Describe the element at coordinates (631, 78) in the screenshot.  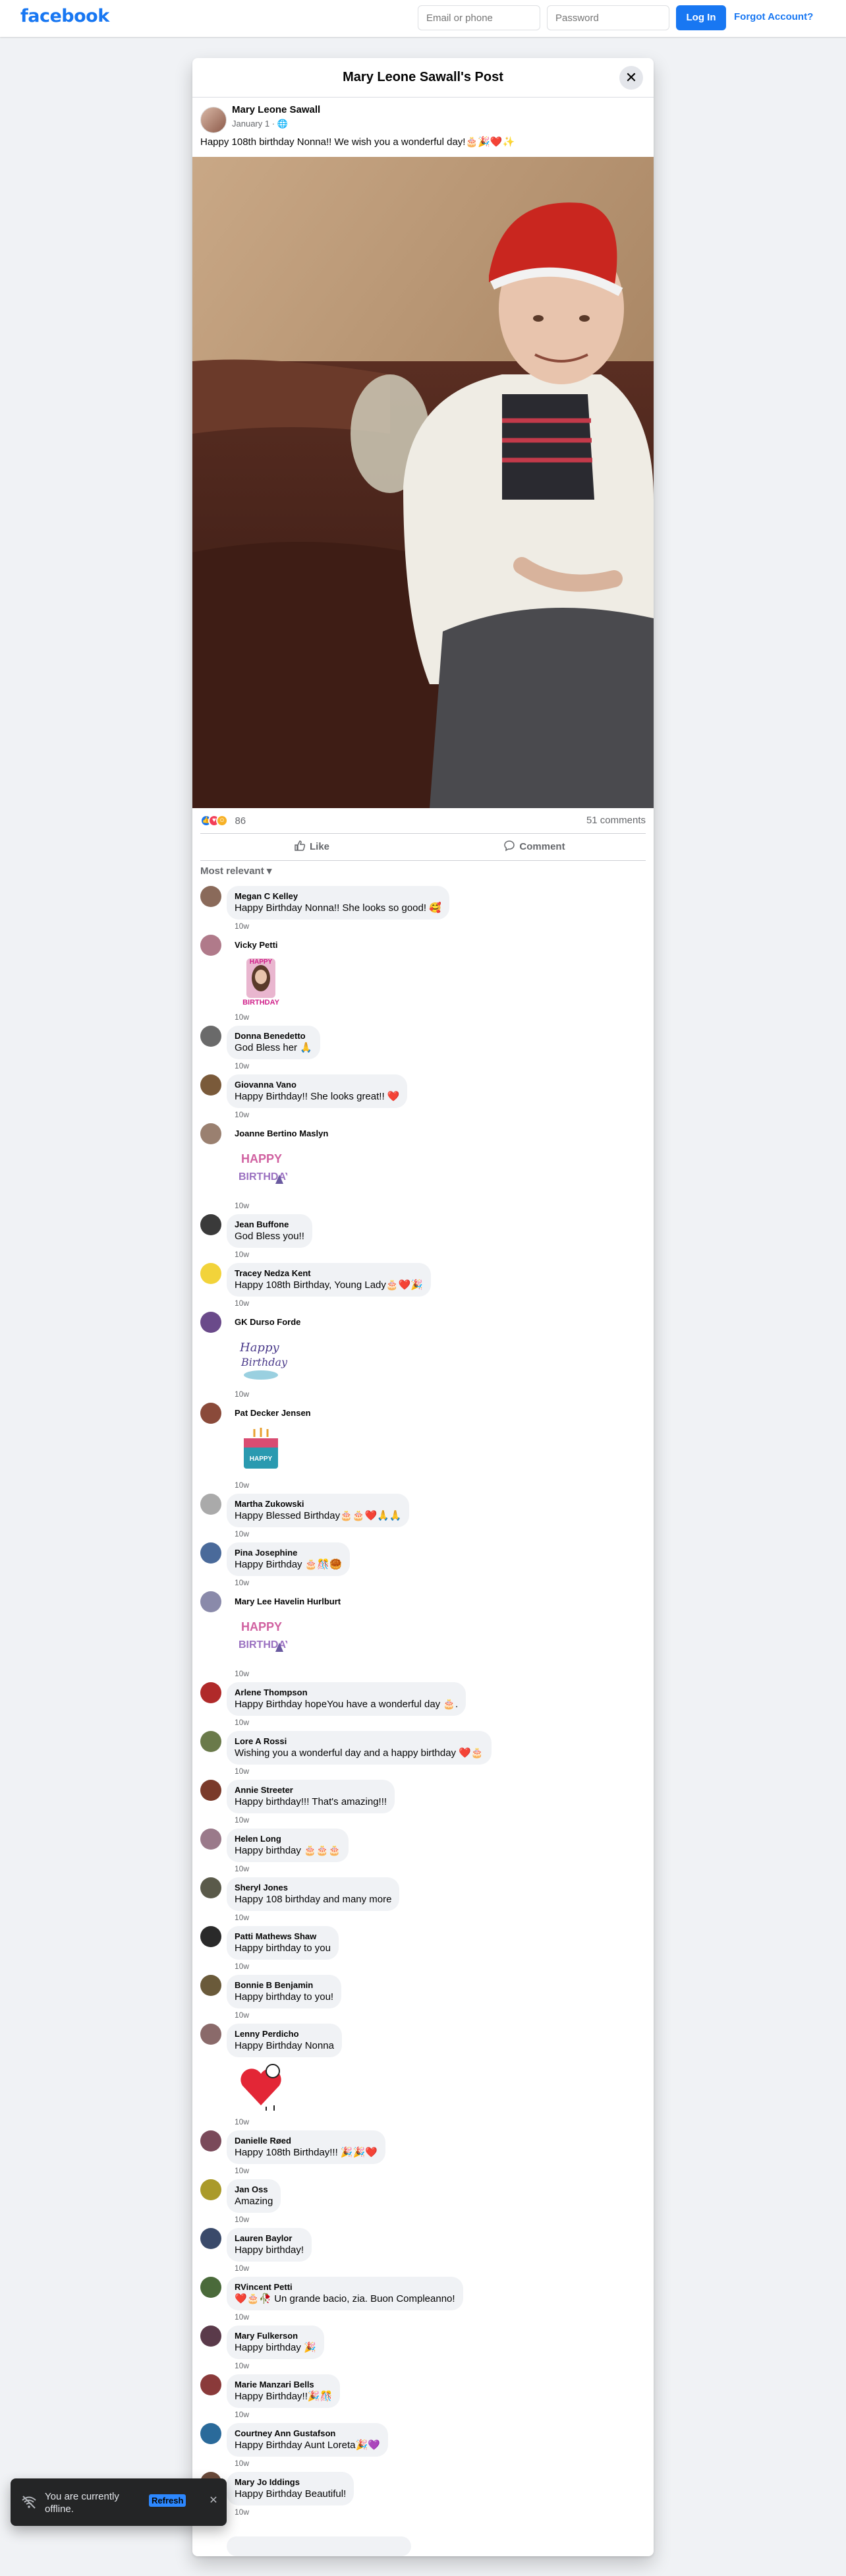
I see `close-icon: ✕` at that location.